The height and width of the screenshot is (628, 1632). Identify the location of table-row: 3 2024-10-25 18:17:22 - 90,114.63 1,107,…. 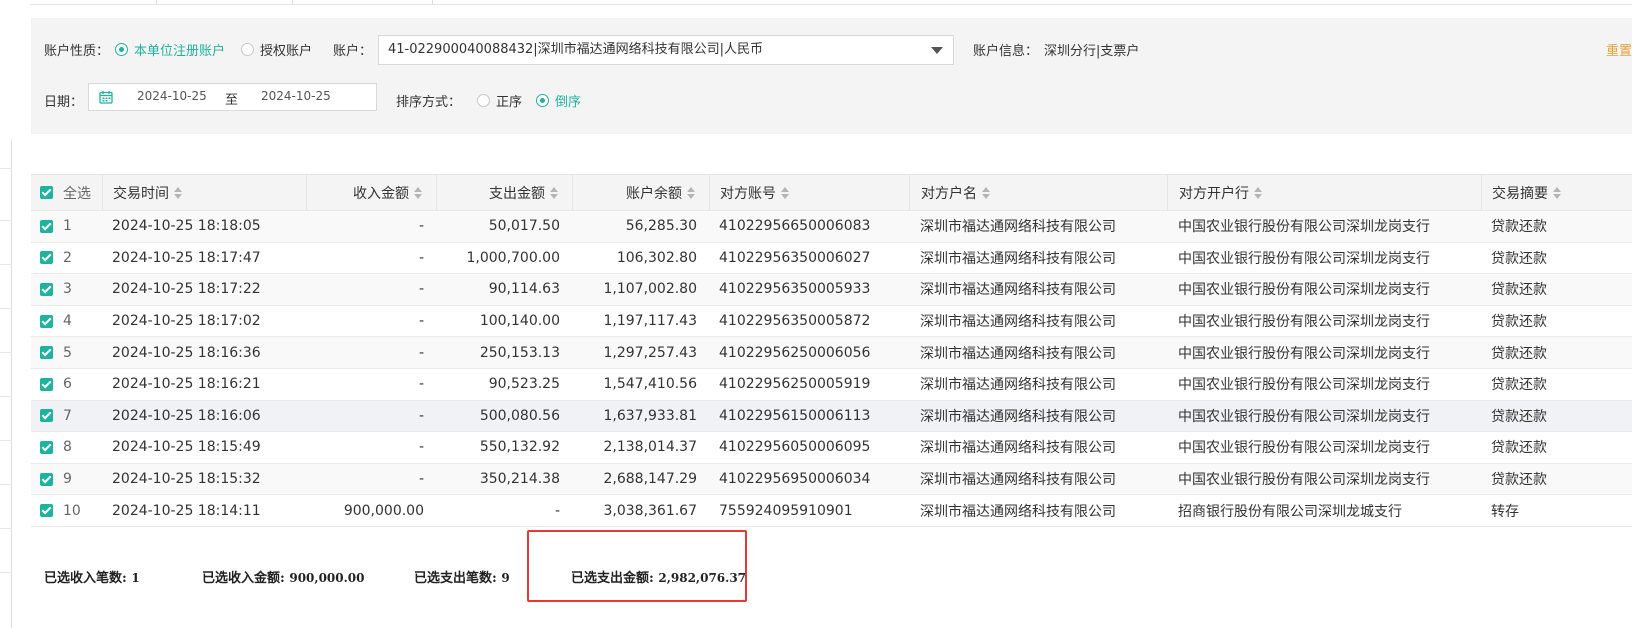
(831, 290).